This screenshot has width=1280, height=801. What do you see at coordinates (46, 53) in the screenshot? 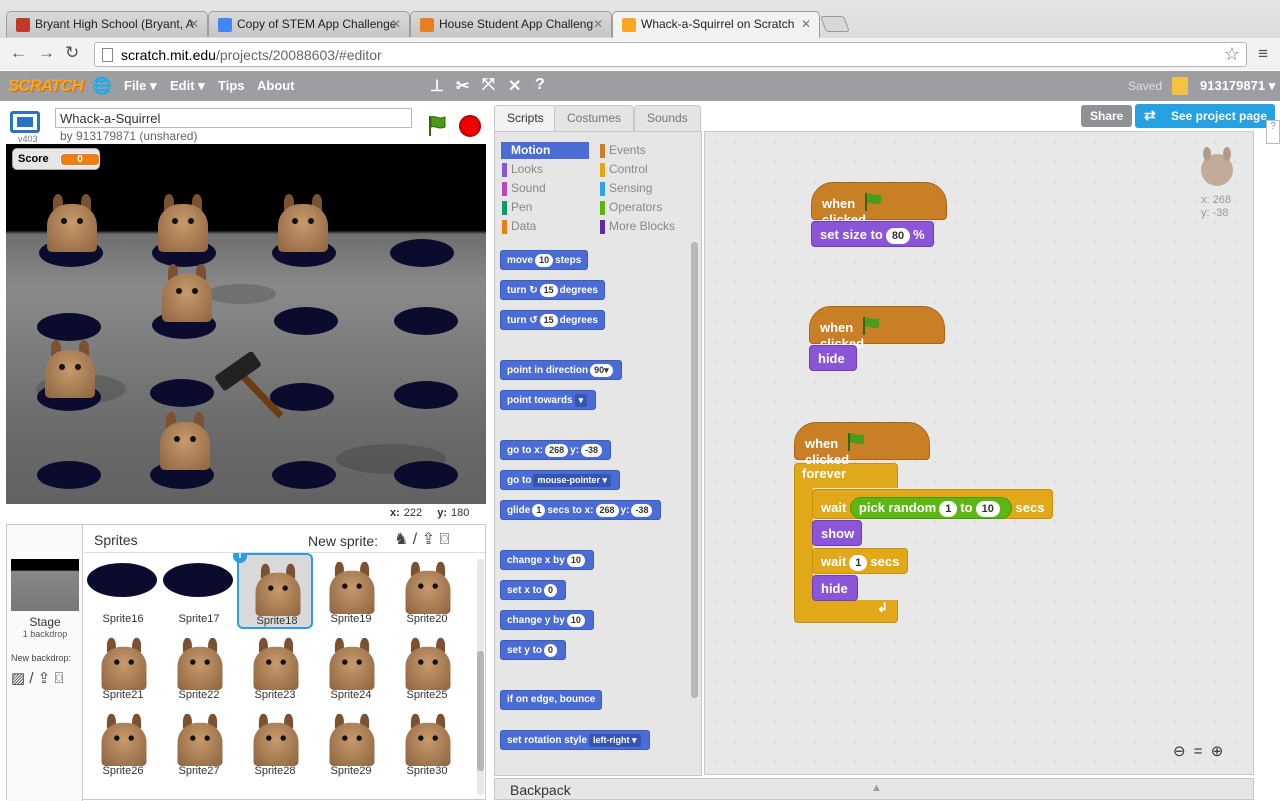
I see `forward-icon: →` at bounding box center [46, 53].